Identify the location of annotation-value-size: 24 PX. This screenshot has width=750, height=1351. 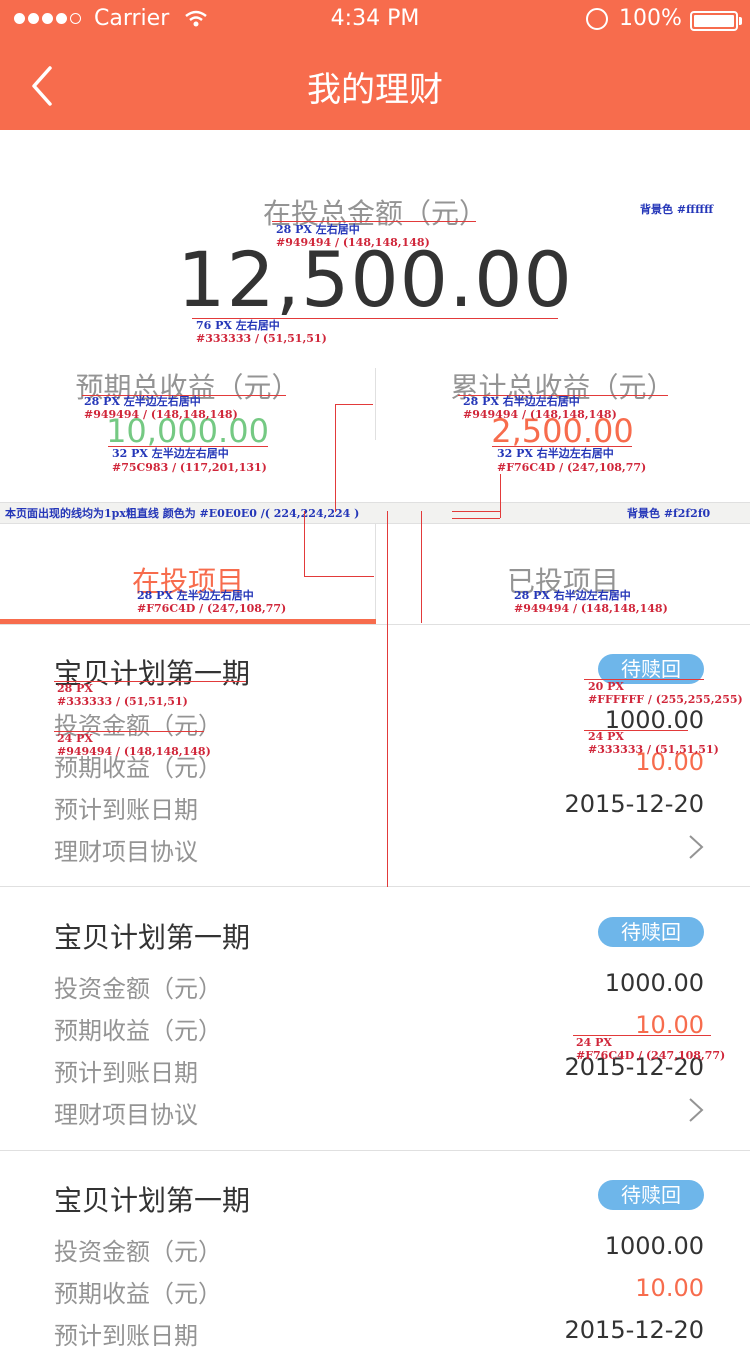
(606, 736).